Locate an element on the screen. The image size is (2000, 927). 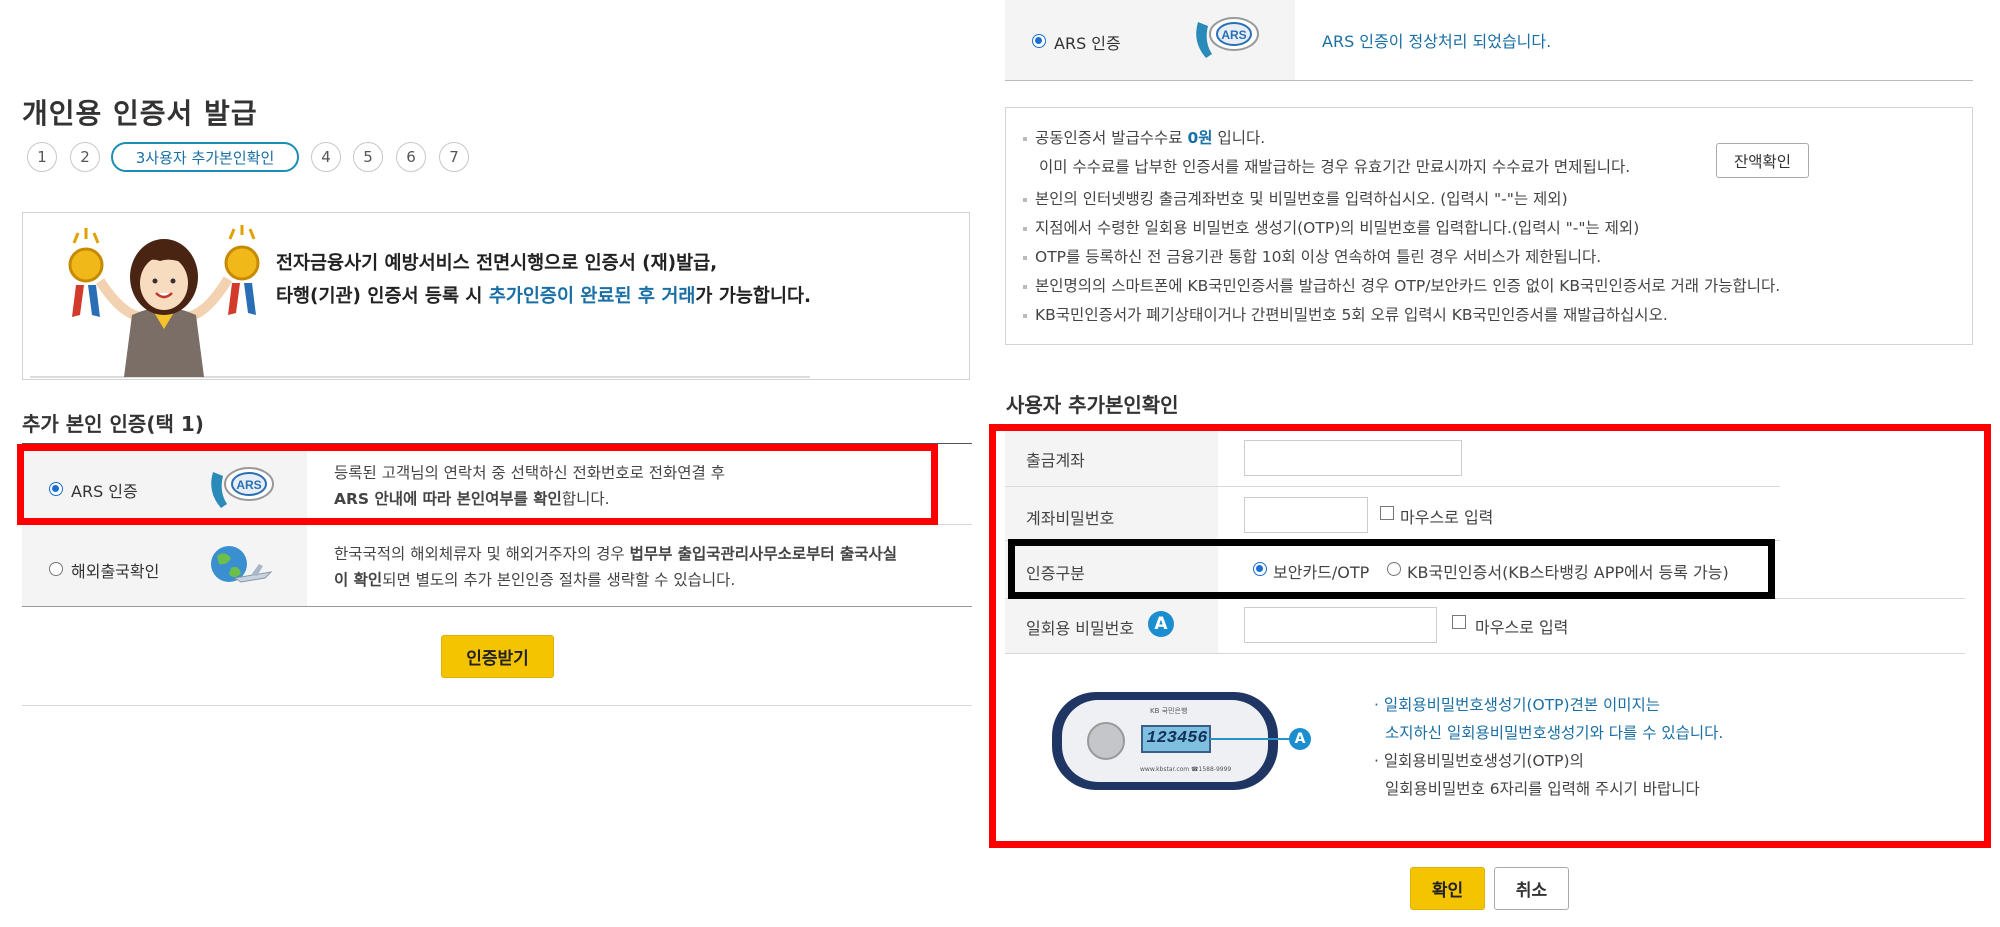
confirm-button: 확인 is located at coordinates (1447, 888).